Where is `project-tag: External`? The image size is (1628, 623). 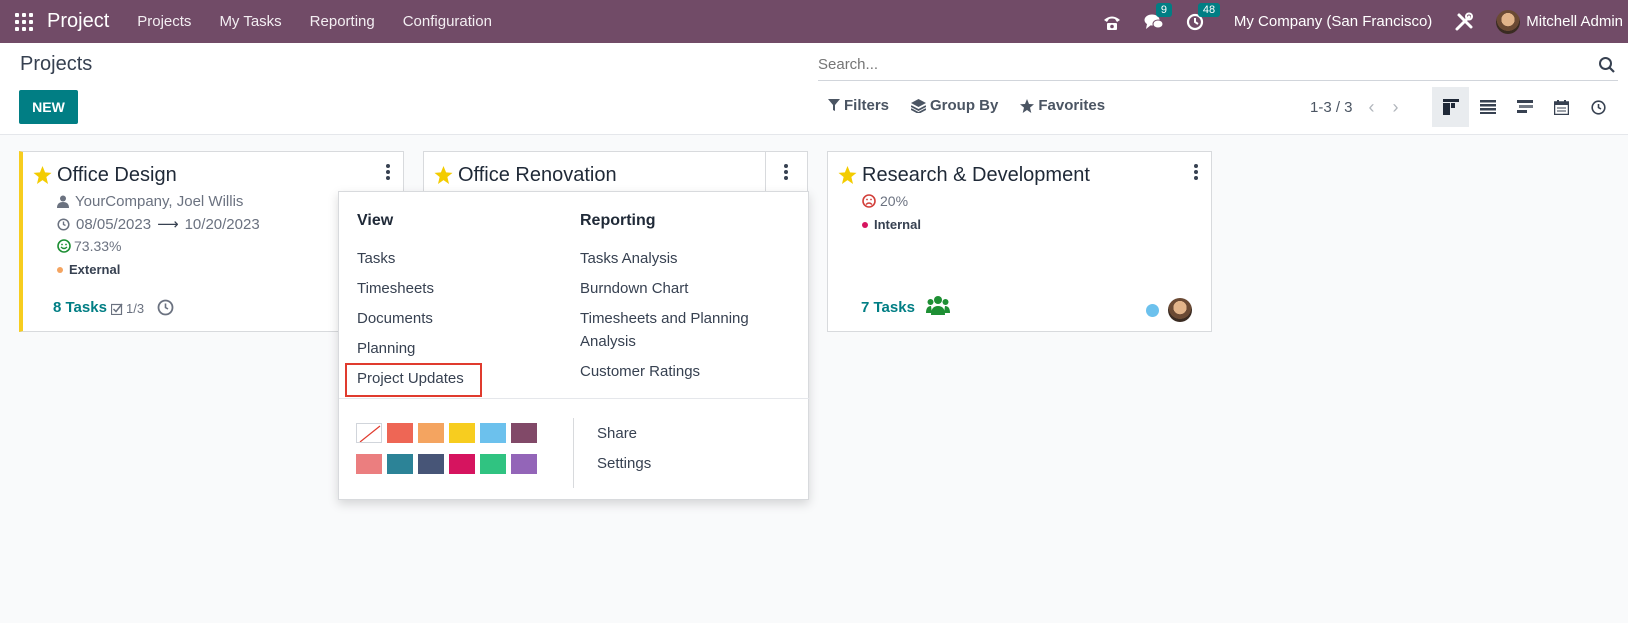
project-tag: External is located at coordinates (88, 269).